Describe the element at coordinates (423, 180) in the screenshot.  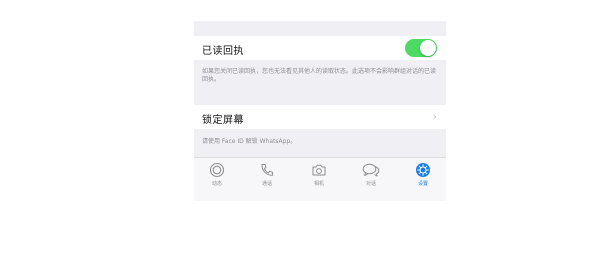
I see `tab-settings: 设置` at that location.